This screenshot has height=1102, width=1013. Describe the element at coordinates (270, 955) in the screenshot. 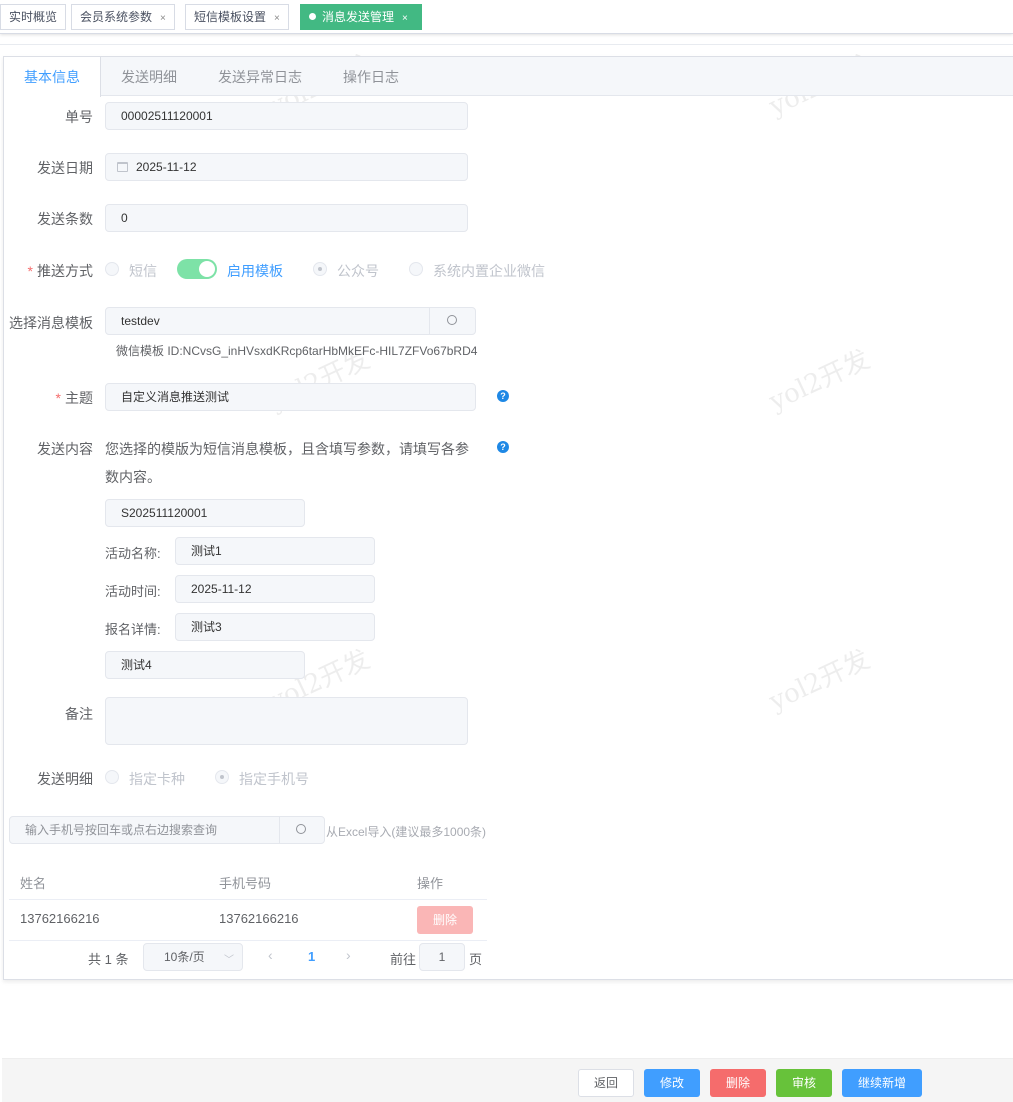

I see `prev-page-icon: ‹` at that location.